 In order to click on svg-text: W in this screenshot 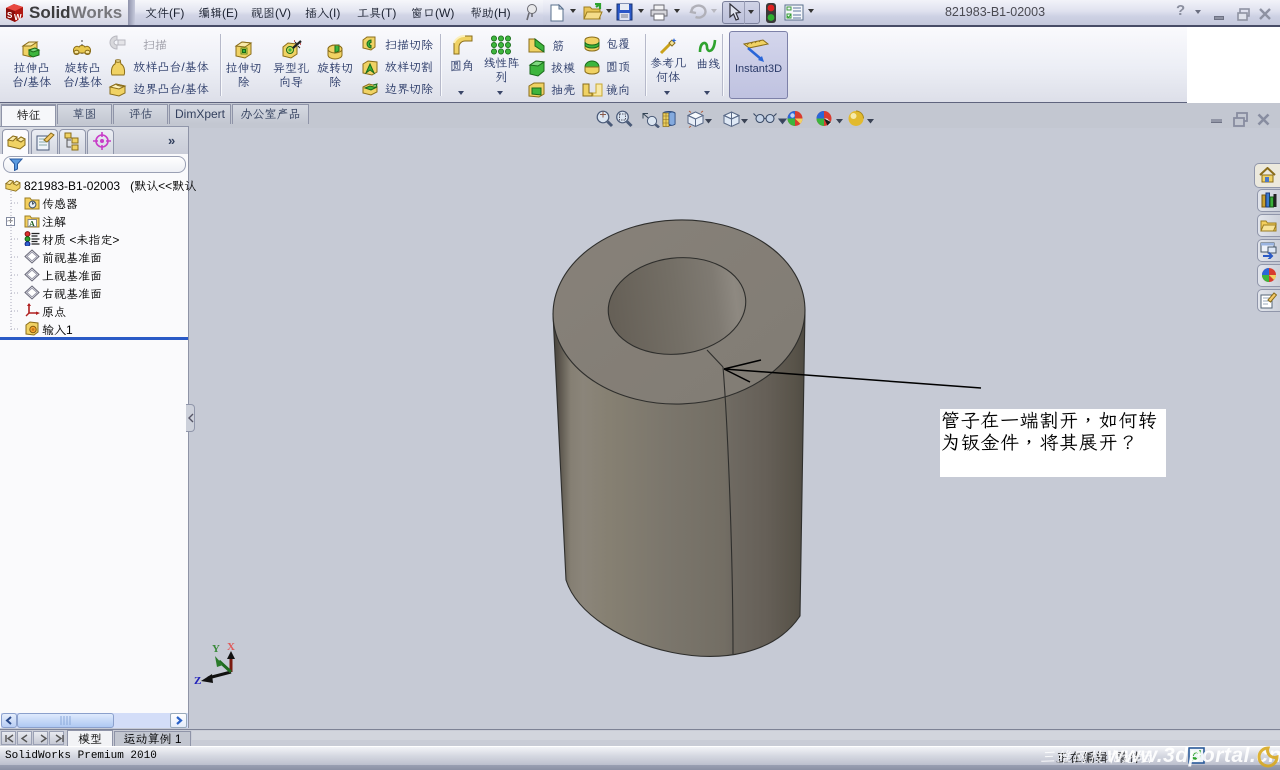, I will do `click(18, 17)`.